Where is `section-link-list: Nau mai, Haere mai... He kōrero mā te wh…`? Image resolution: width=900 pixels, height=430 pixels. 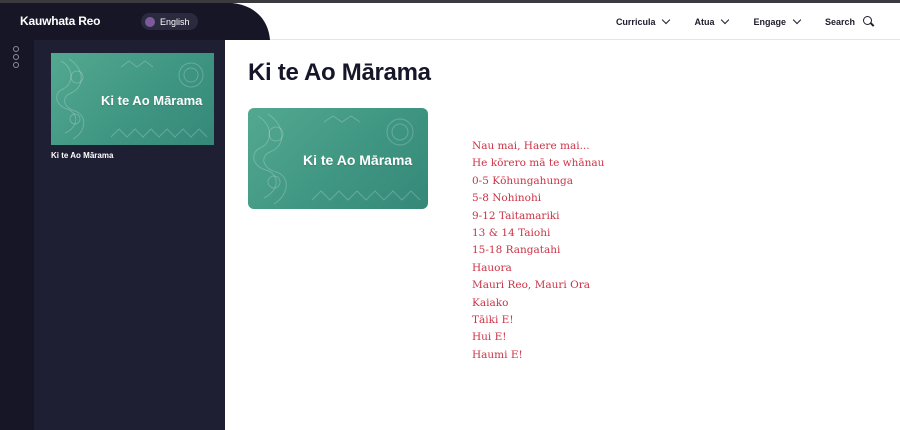
section-link-list: Nau mai, Haere mai... He kōrero mā te wh… is located at coordinates (538, 252).